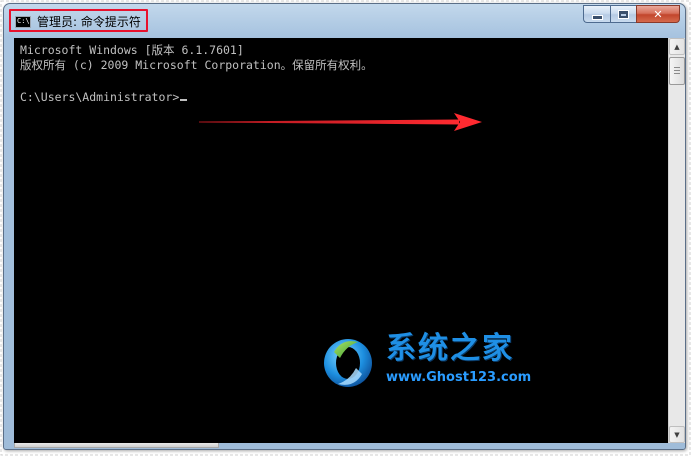 This screenshot has width=691, height=456. Describe the element at coordinates (597, 17) in the screenshot. I see `minimize-icon` at that location.